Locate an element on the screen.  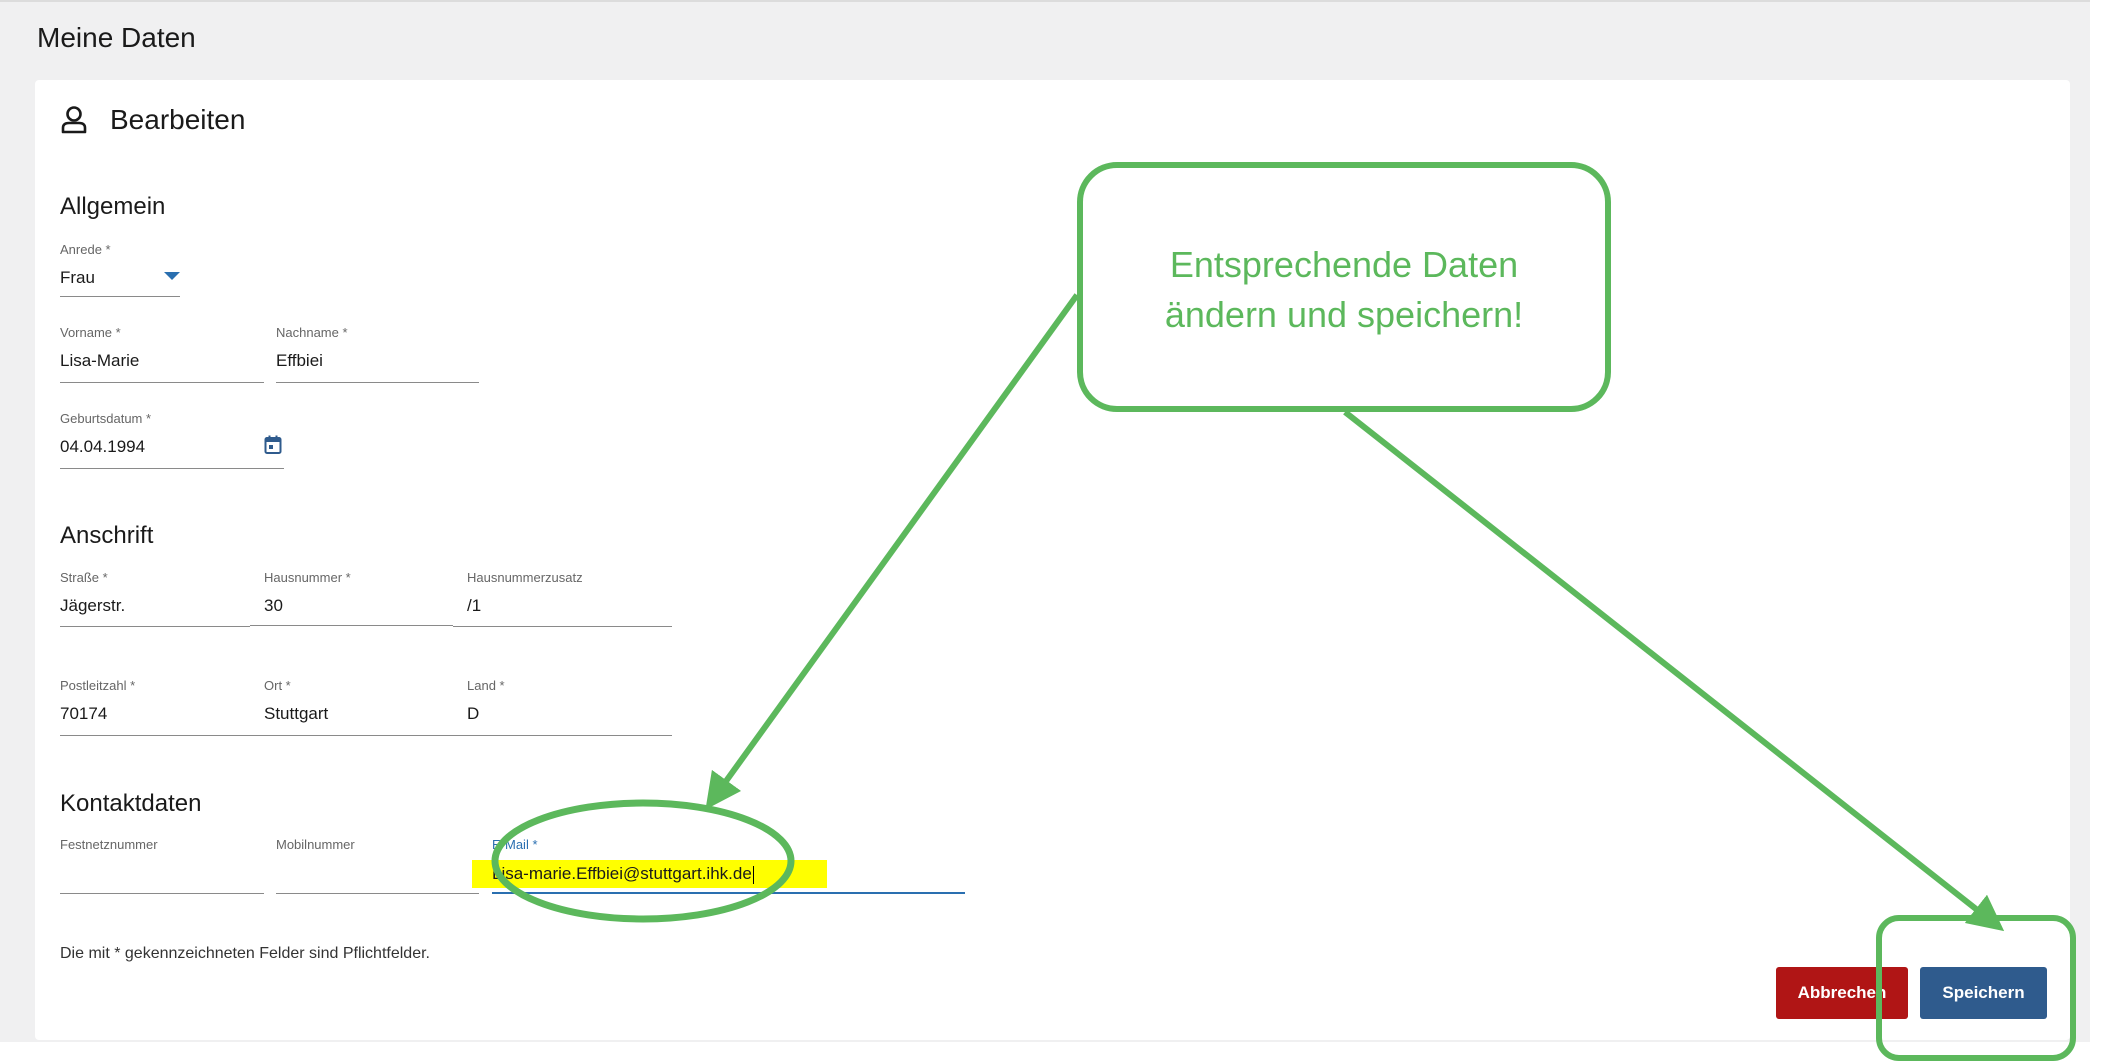
card-title: Bearbeiten is located at coordinates (178, 119).